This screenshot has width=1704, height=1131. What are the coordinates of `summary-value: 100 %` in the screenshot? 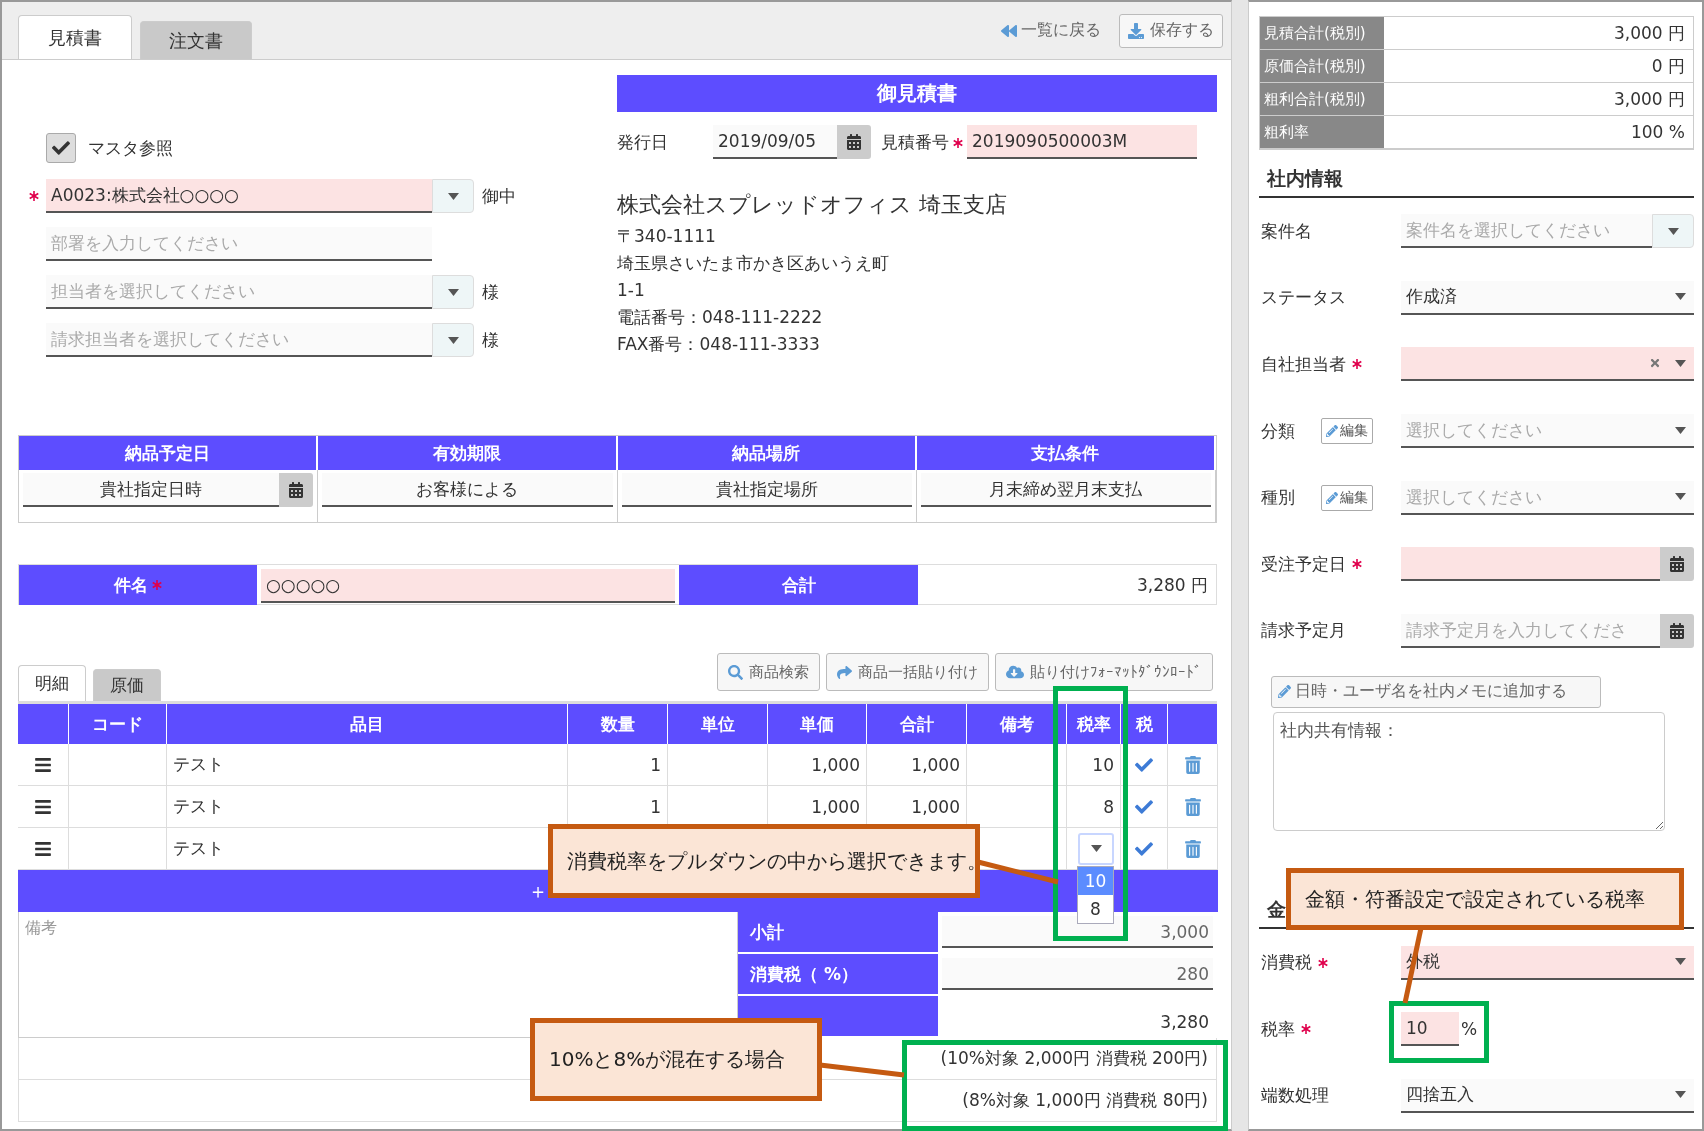 It's located at (1538, 132).